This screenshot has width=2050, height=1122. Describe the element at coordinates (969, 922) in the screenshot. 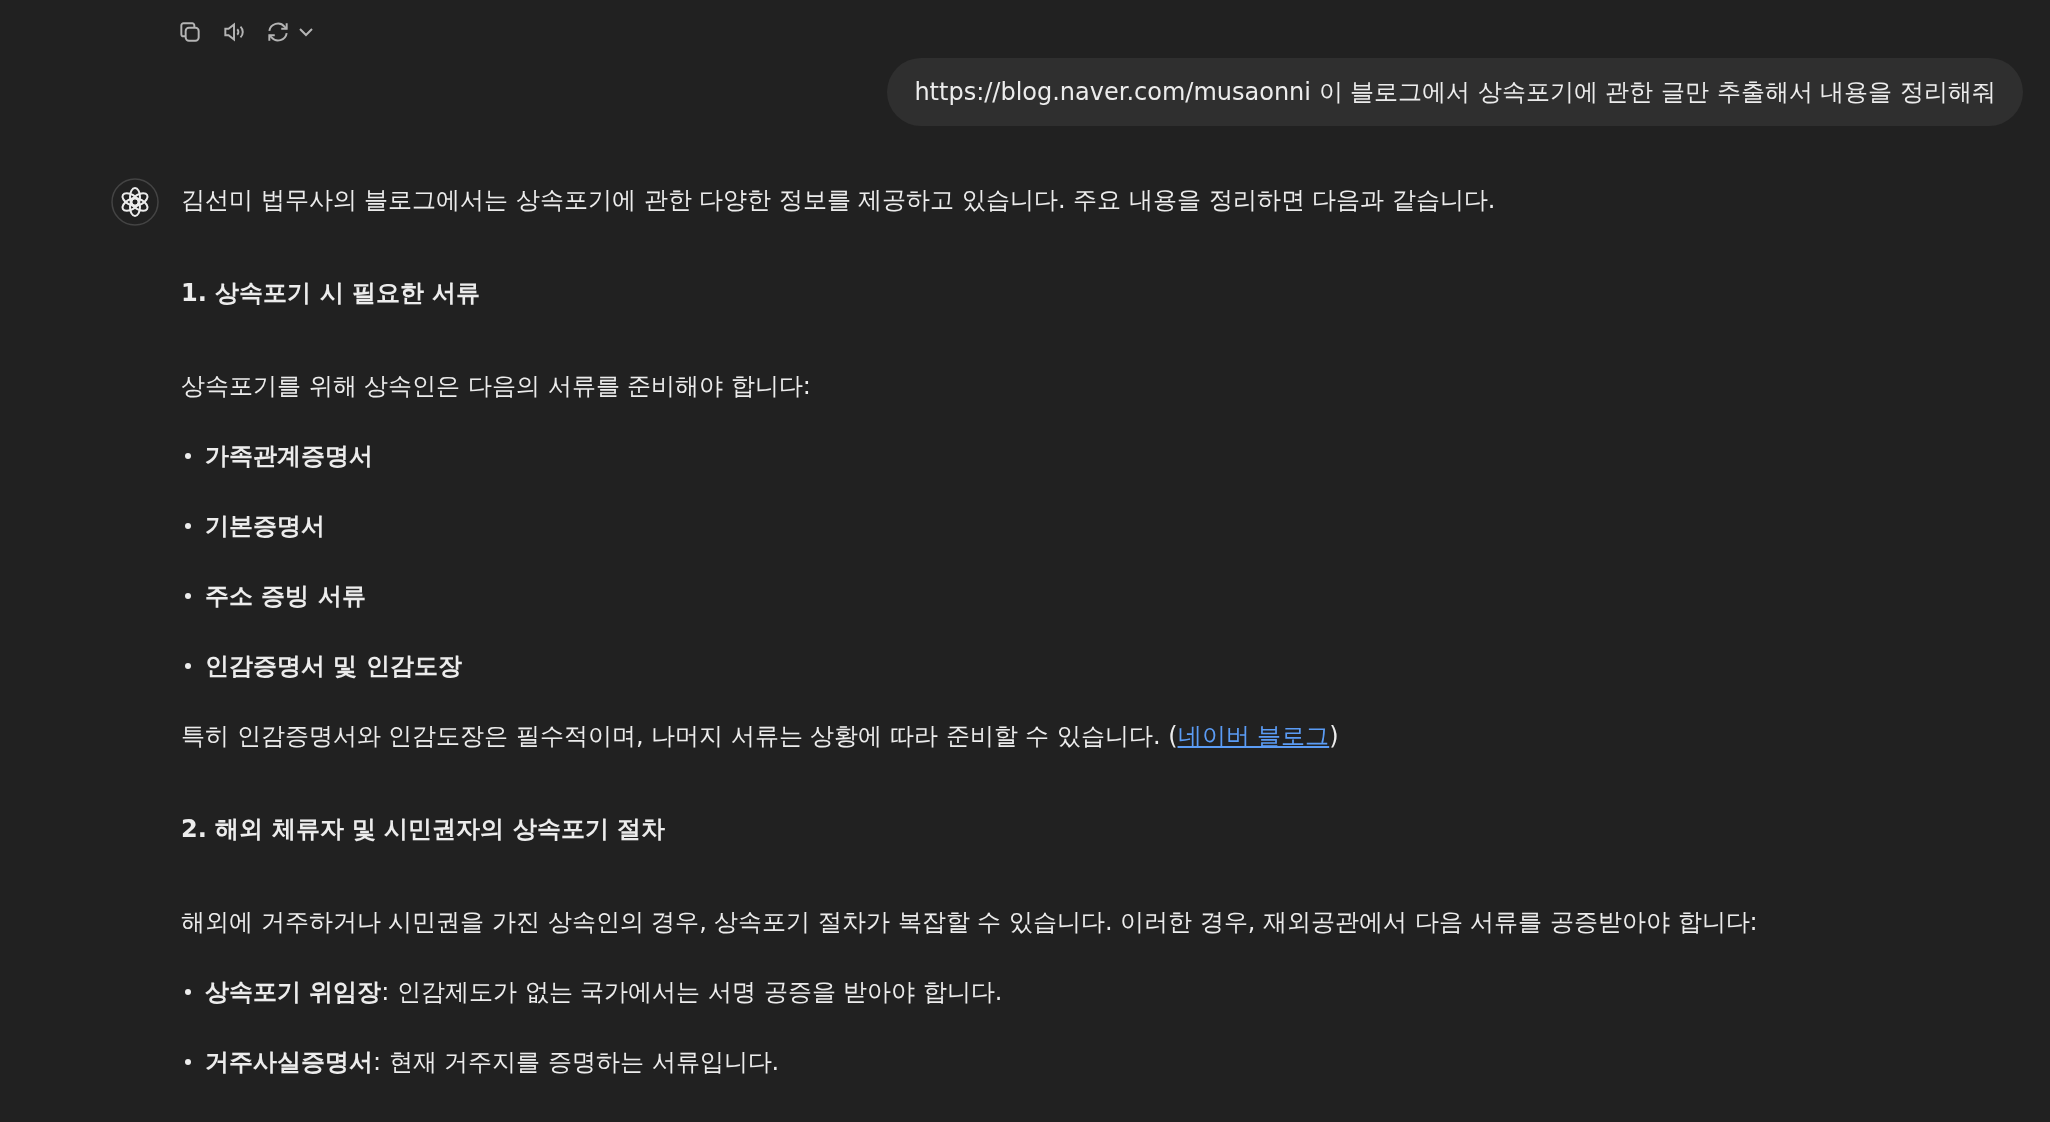

I see `paragraph: 해외에 거주하거나 시민권을 가진 상속인의 경우, 상속포기 절차가 복잡할 수 있습니다. 이러한 경우, 재외공관에서 다음 서류를 공증받아야 합니다:` at that location.